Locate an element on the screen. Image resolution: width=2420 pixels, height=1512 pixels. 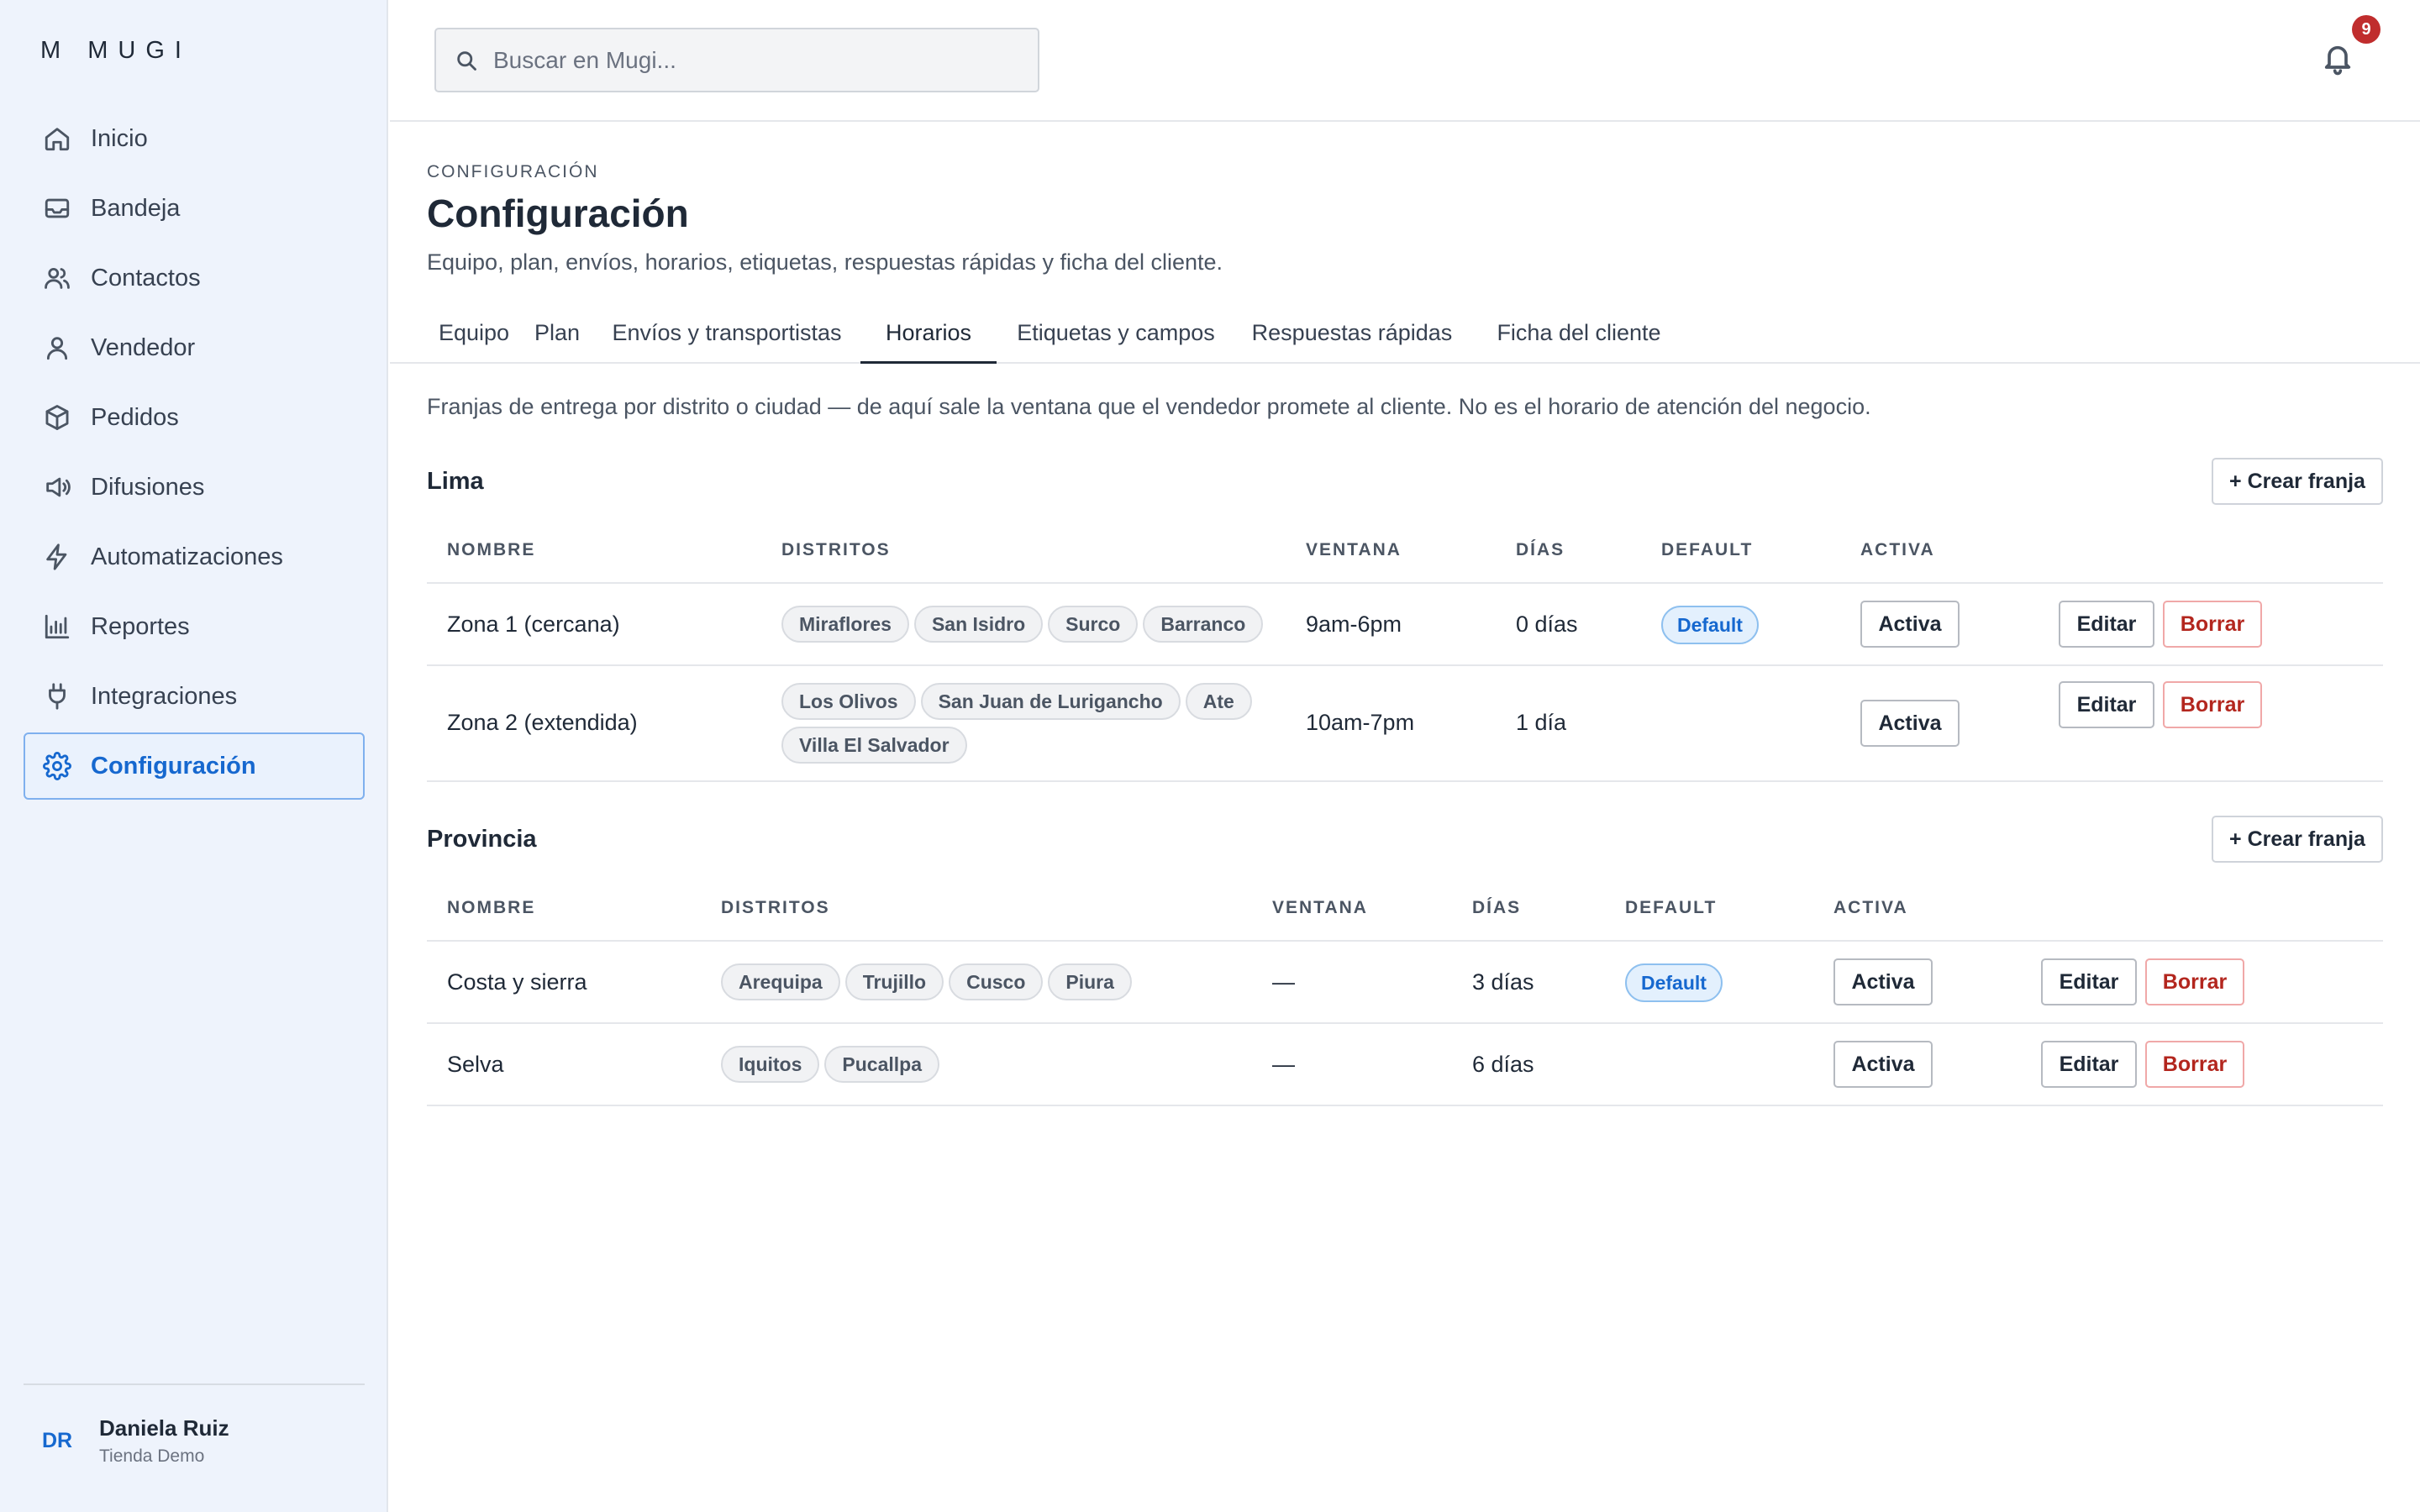
search-box is located at coordinates (736, 60).